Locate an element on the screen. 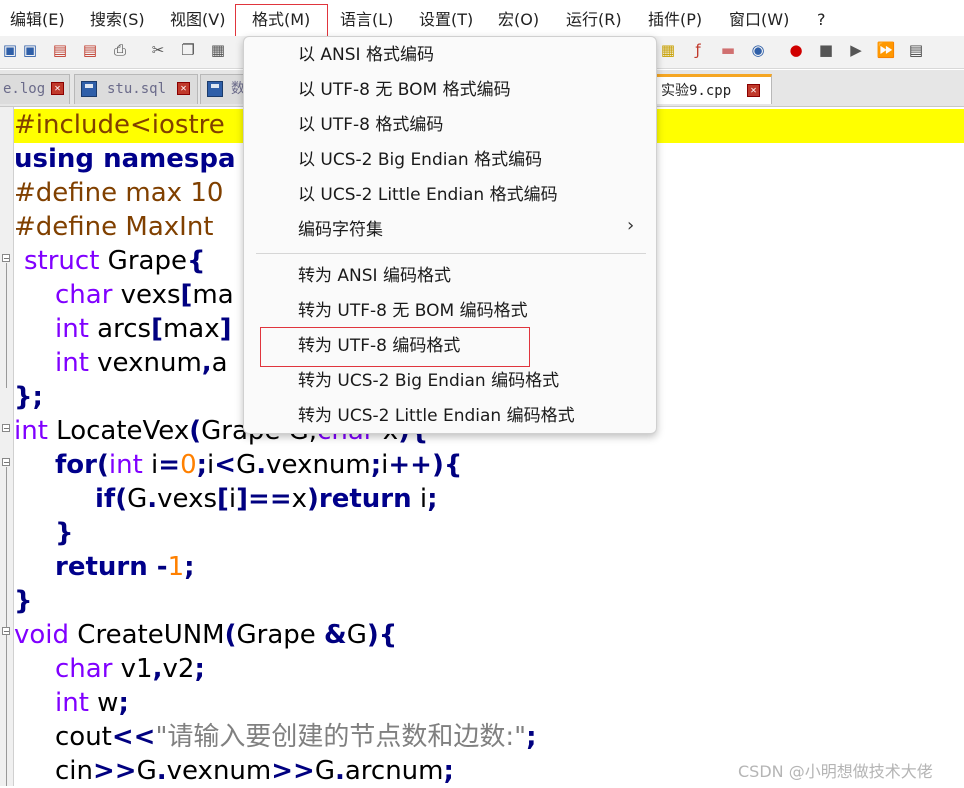 The image size is (964, 788). record-macro-icon: ● is located at coordinates (796, 50).